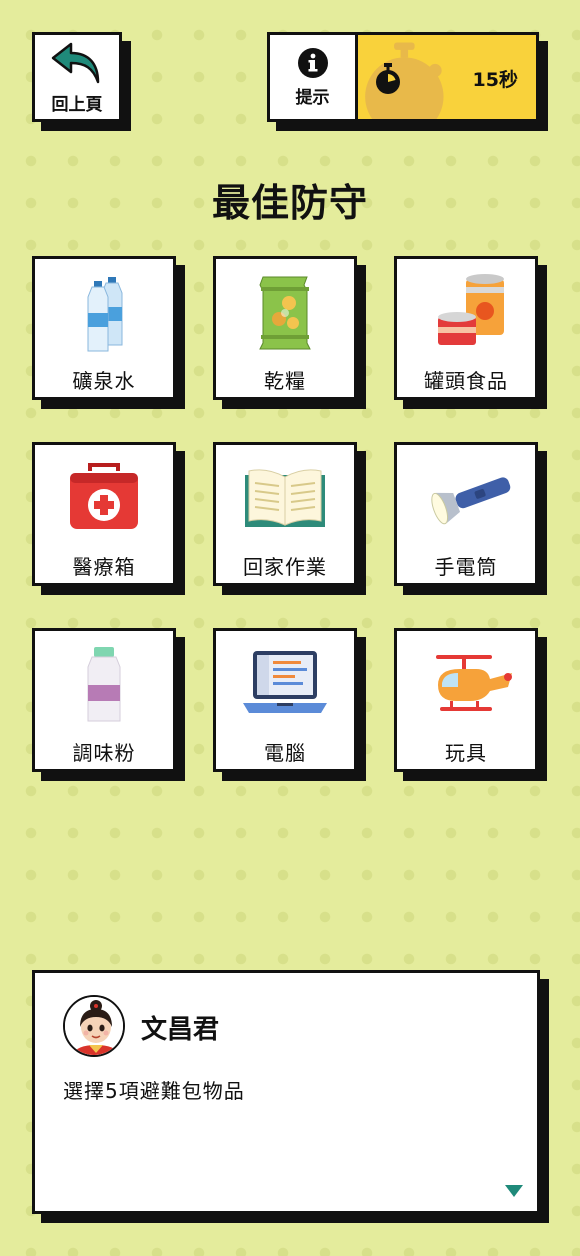  Describe the element at coordinates (312, 97) in the screenshot. I see `hint-label: 提示` at that location.